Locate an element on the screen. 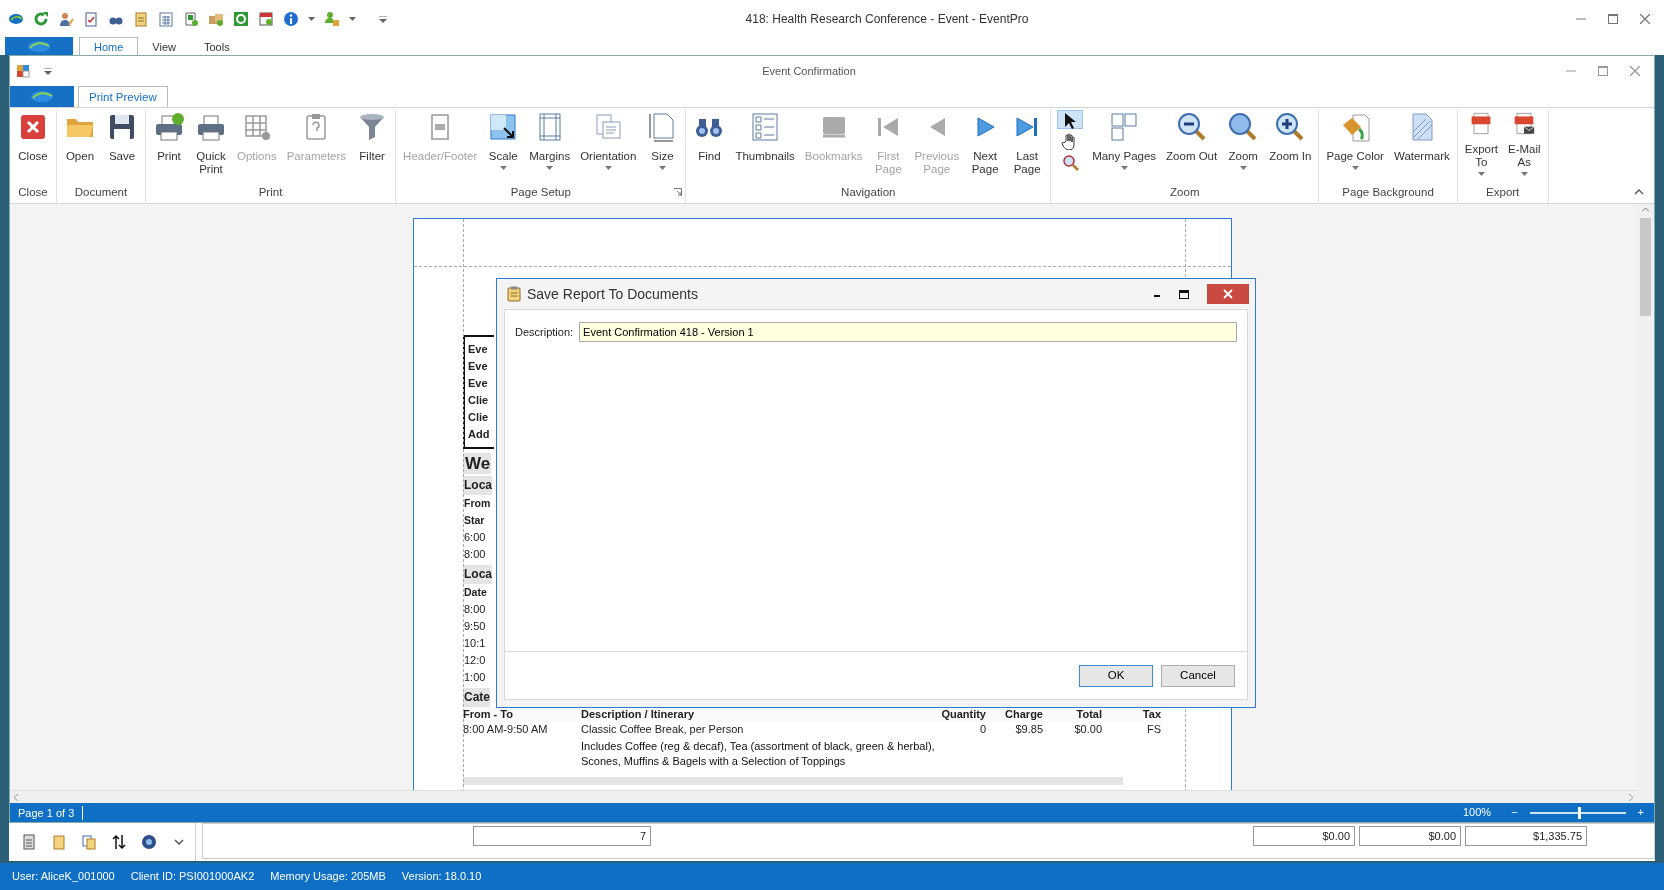 The width and height of the screenshot is (1664, 890). ribbon-button: Open is located at coordinates (80, 147).